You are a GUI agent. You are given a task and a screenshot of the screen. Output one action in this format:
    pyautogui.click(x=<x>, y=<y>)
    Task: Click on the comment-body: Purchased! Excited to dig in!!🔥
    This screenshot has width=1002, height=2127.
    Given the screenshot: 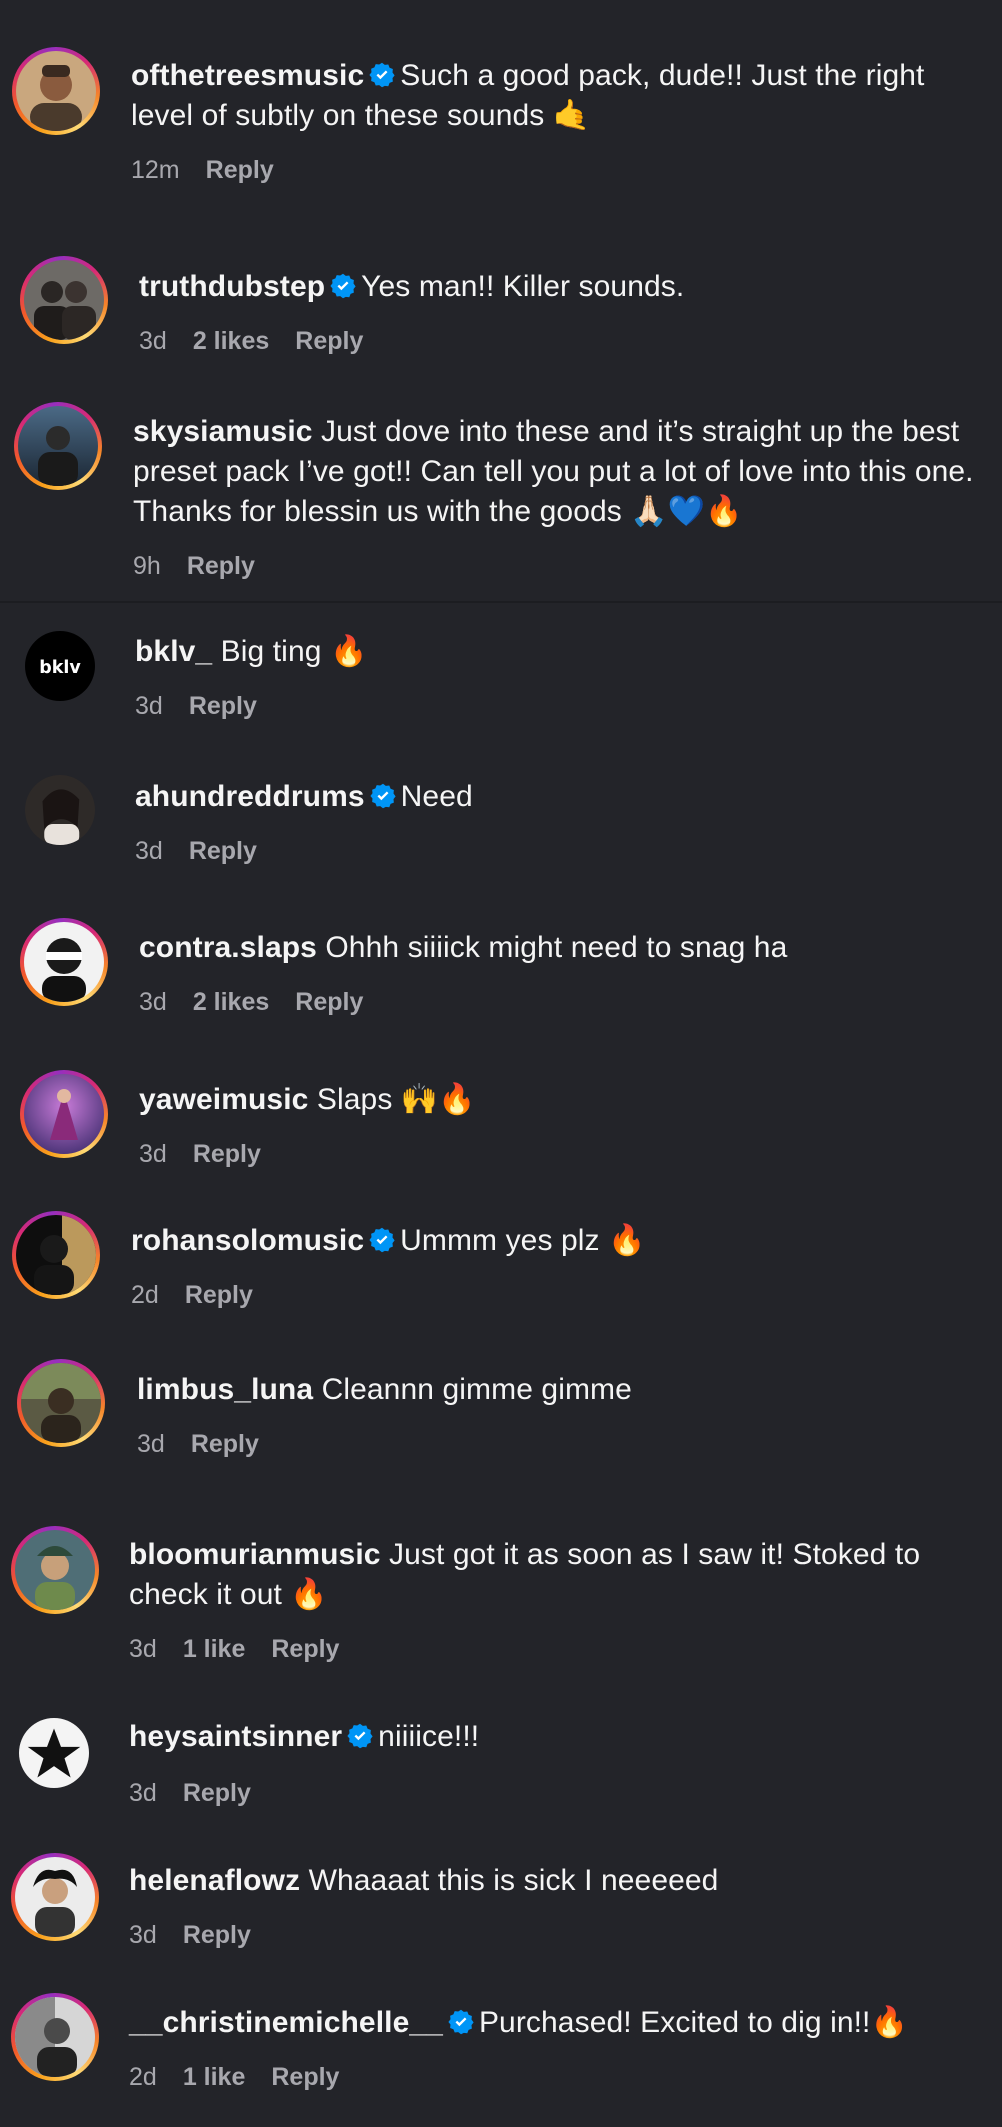 What is the action you would take?
    pyautogui.click(x=693, y=2022)
    